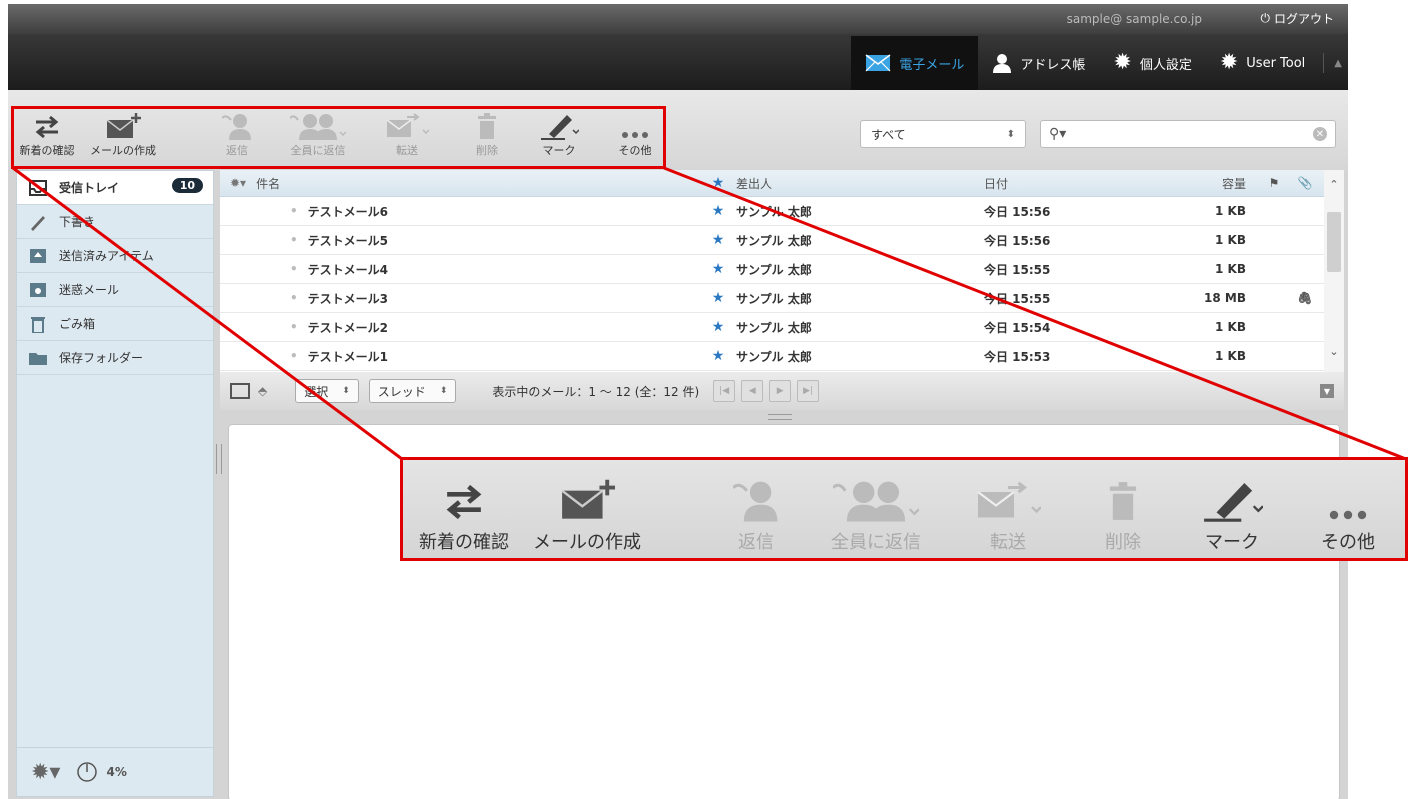 This screenshot has height=799, width=1416. I want to click on zoom-reply: 返信, so click(756, 515).